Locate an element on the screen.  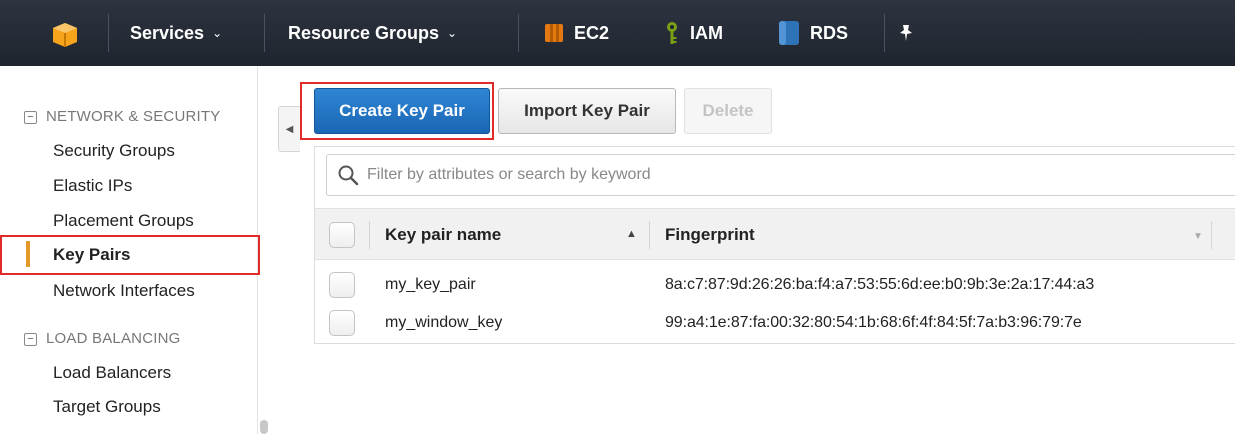
services-menu: Services ⌄ is located at coordinates (176, 33).